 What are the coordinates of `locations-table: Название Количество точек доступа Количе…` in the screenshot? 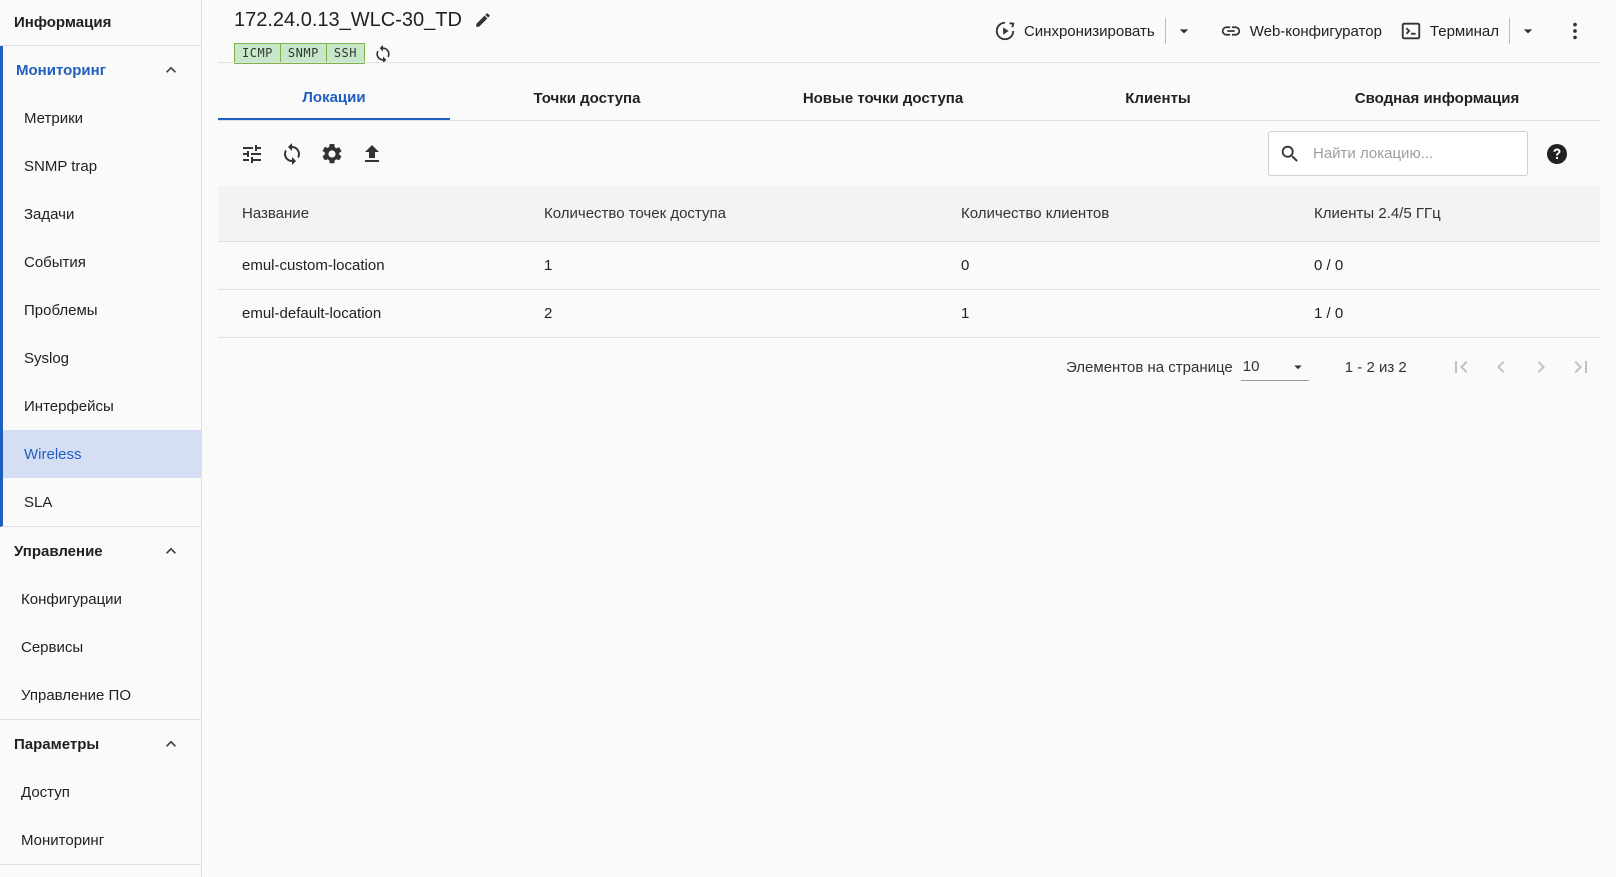 It's located at (909, 262).